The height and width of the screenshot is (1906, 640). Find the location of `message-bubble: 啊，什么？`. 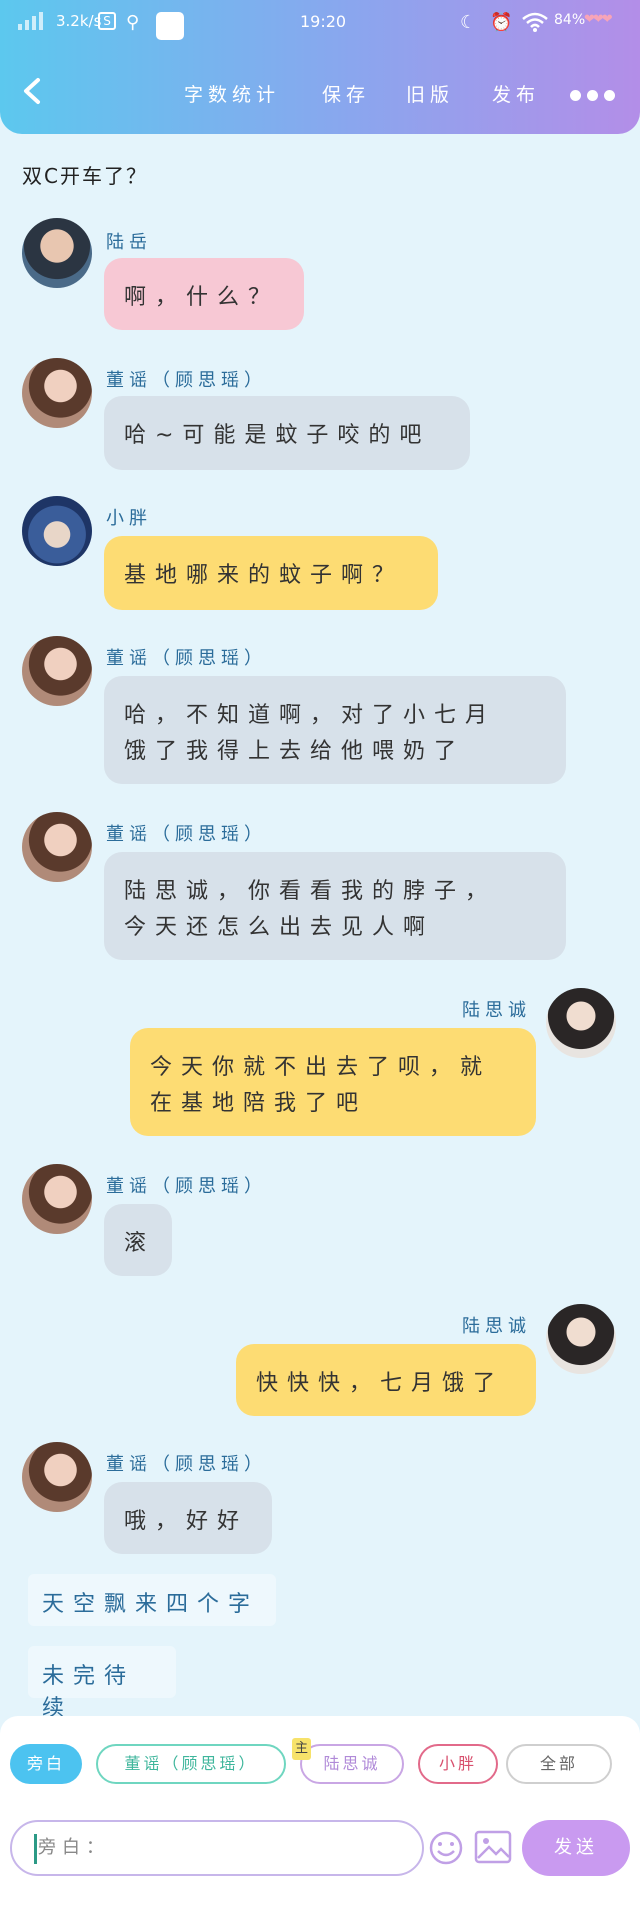

message-bubble: 啊，什么？ is located at coordinates (204, 294).